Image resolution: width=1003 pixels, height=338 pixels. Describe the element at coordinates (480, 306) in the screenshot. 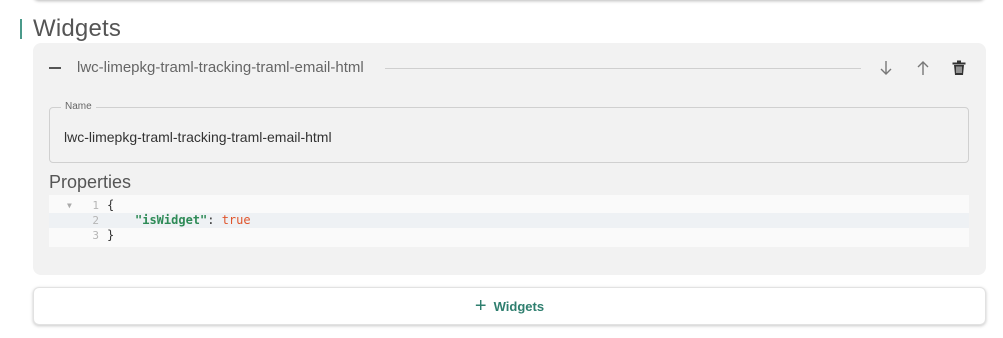

I see `plus-icon: +` at that location.